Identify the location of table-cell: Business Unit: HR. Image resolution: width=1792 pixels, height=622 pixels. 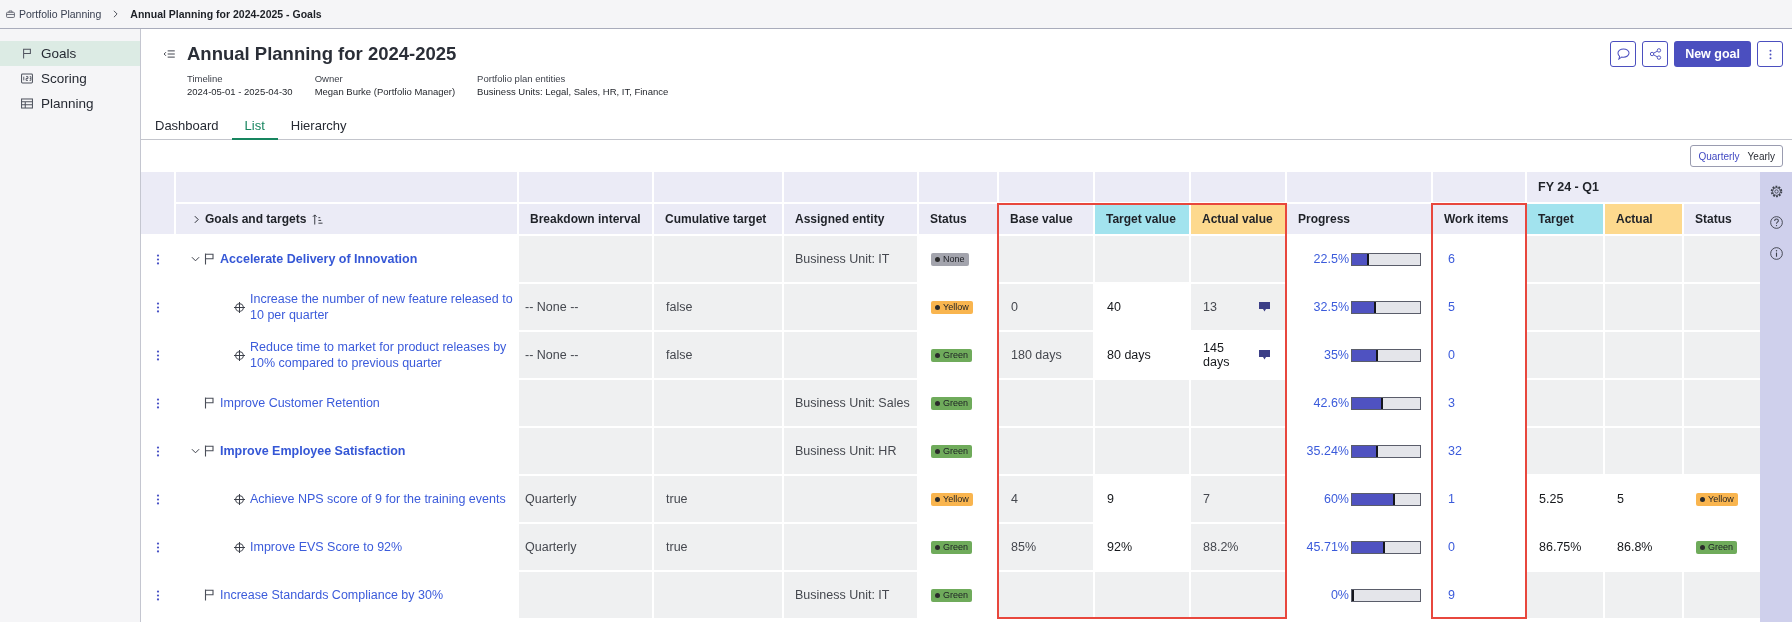
(850, 451).